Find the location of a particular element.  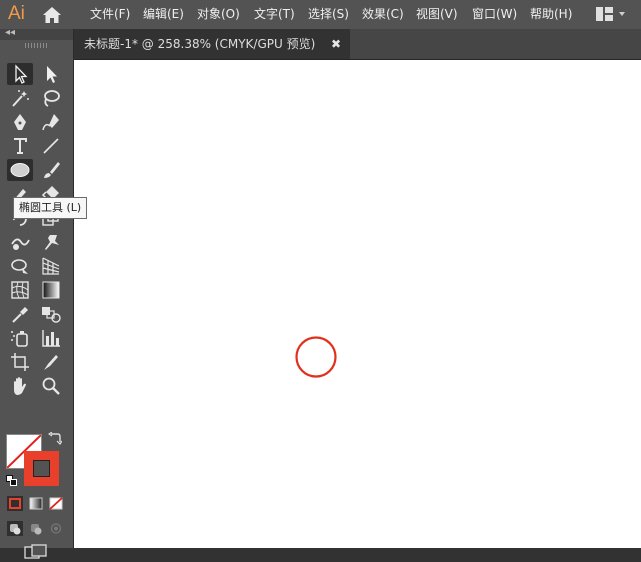

curvature-tool-icon is located at coordinates (51, 122).